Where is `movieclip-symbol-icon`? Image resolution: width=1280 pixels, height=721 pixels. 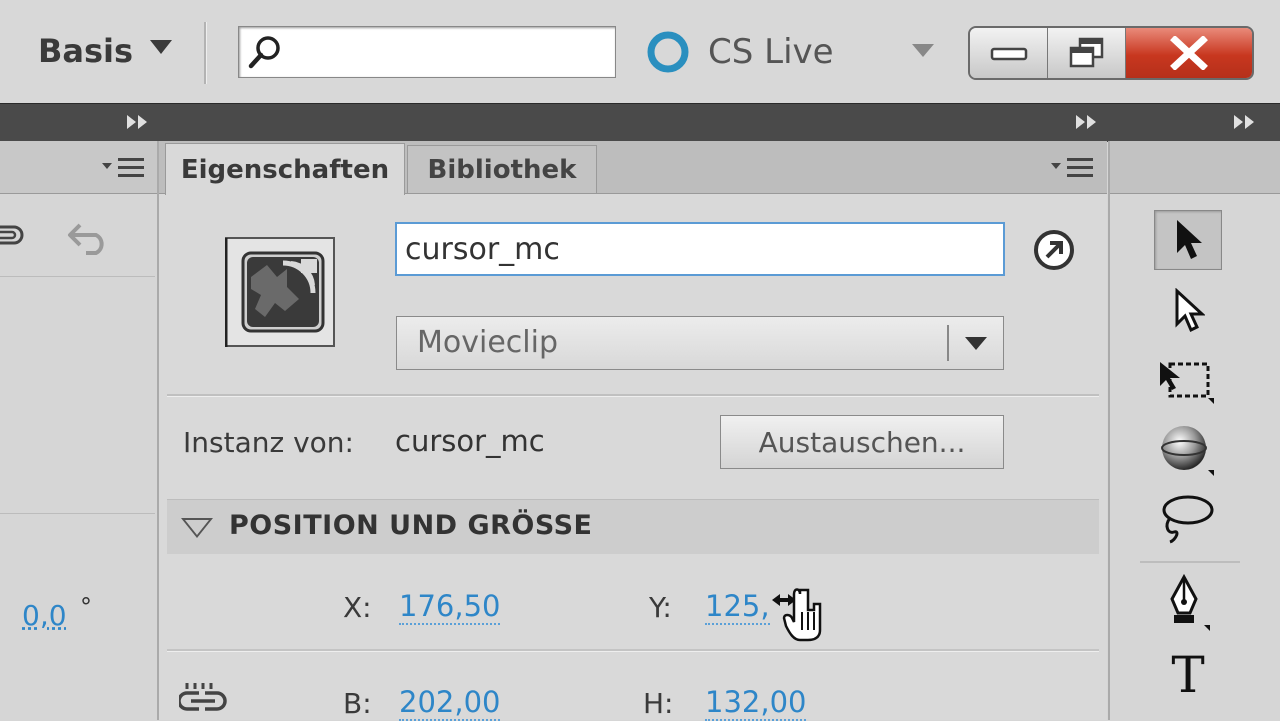
movieclip-symbol-icon is located at coordinates (280, 292).